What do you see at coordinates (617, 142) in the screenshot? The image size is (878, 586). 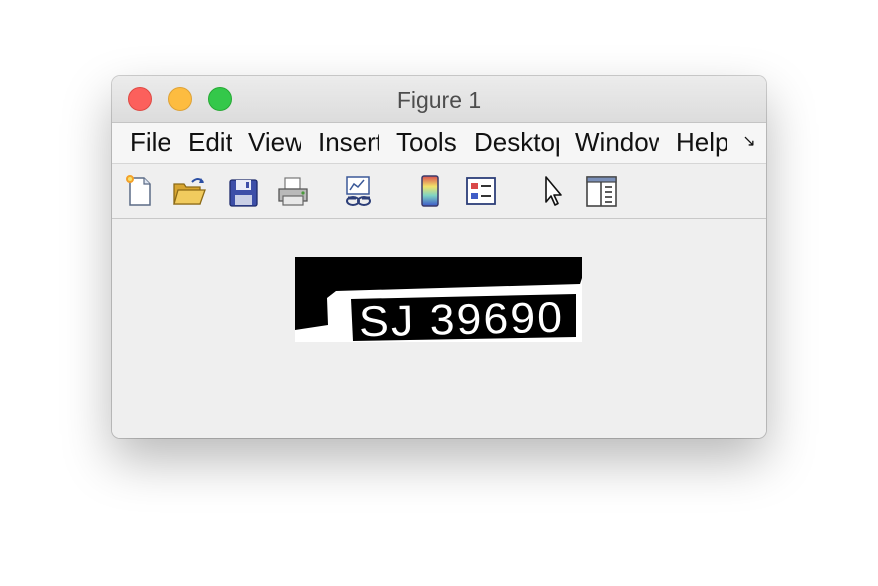 I see `menu-window: Window` at bounding box center [617, 142].